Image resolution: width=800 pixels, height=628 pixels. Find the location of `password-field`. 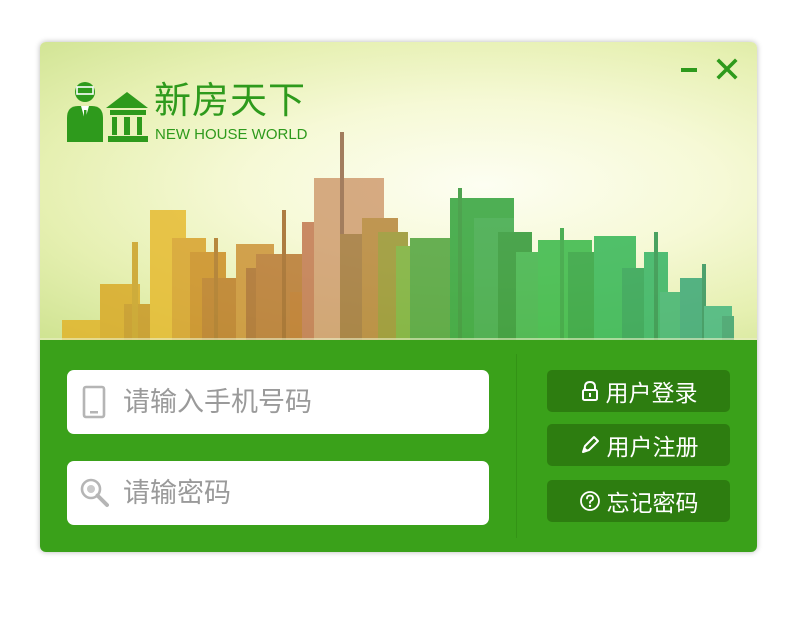

password-field is located at coordinates (278, 493).